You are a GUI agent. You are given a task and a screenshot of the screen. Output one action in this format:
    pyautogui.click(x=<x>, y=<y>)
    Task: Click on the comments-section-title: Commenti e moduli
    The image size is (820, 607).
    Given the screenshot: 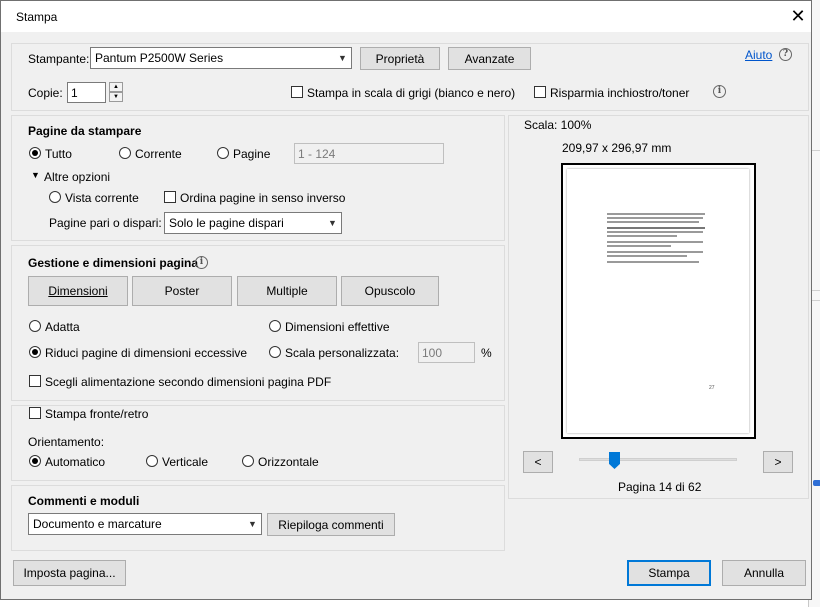 What is the action you would take?
    pyautogui.click(x=84, y=501)
    